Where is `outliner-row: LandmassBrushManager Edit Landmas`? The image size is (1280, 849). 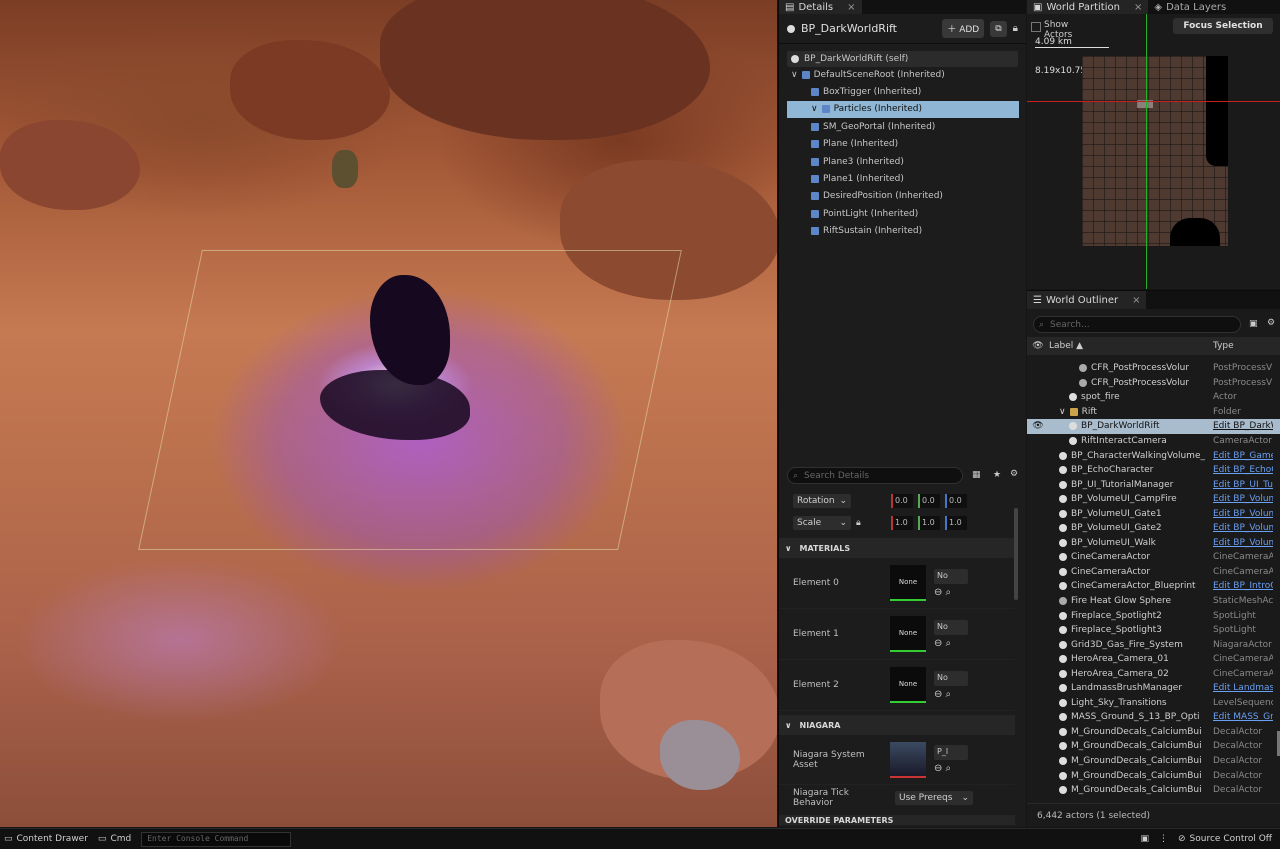
outliner-row: LandmassBrushManager Edit Landmas is located at coordinates (1153, 688).